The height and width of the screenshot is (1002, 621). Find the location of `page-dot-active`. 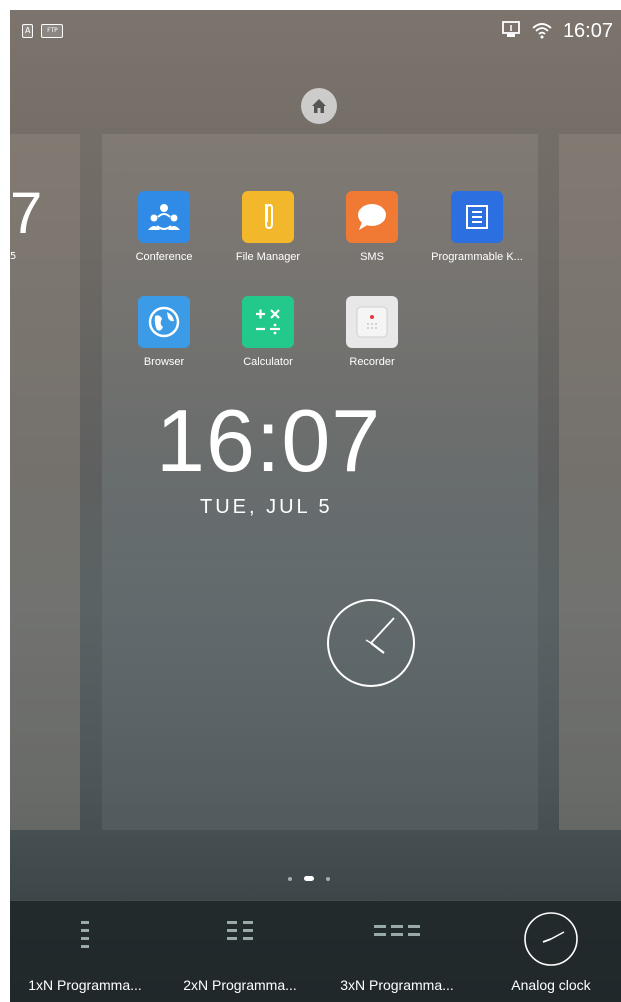

page-dot-active is located at coordinates (309, 878).